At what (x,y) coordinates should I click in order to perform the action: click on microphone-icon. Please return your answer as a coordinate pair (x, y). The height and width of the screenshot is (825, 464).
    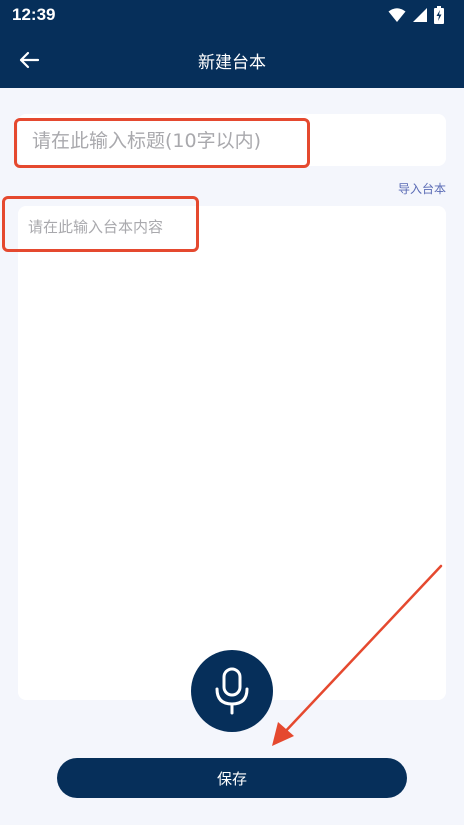
    Looking at the image, I should click on (232, 691).